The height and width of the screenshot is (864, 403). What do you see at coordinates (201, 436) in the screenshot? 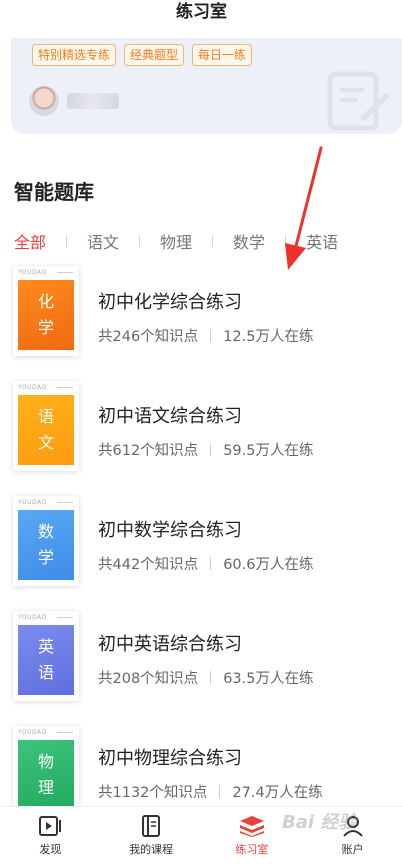
I see `course-item-chinese: YOUDAO 语 文 初中语文综合练习 共612个知识点 59.5万人在练` at bounding box center [201, 436].